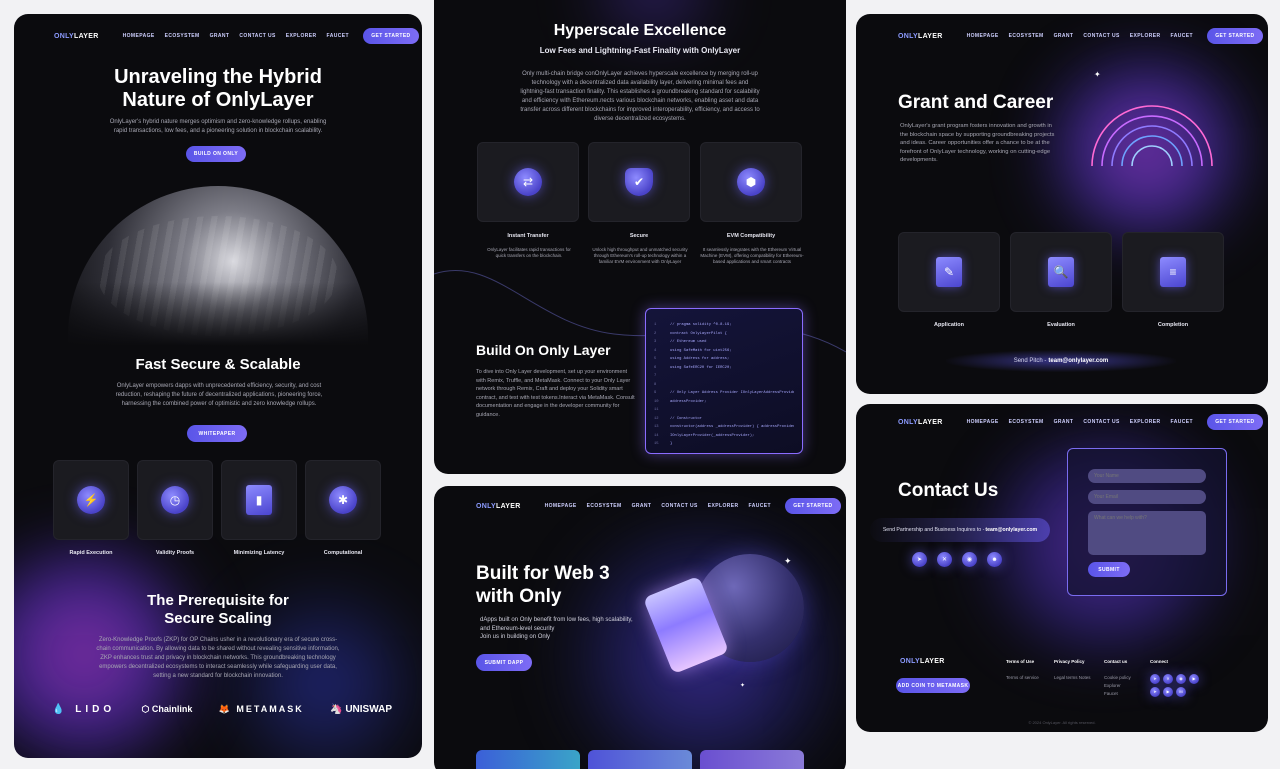  I want to click on cube-icon: ⬢, so click(751, 182).